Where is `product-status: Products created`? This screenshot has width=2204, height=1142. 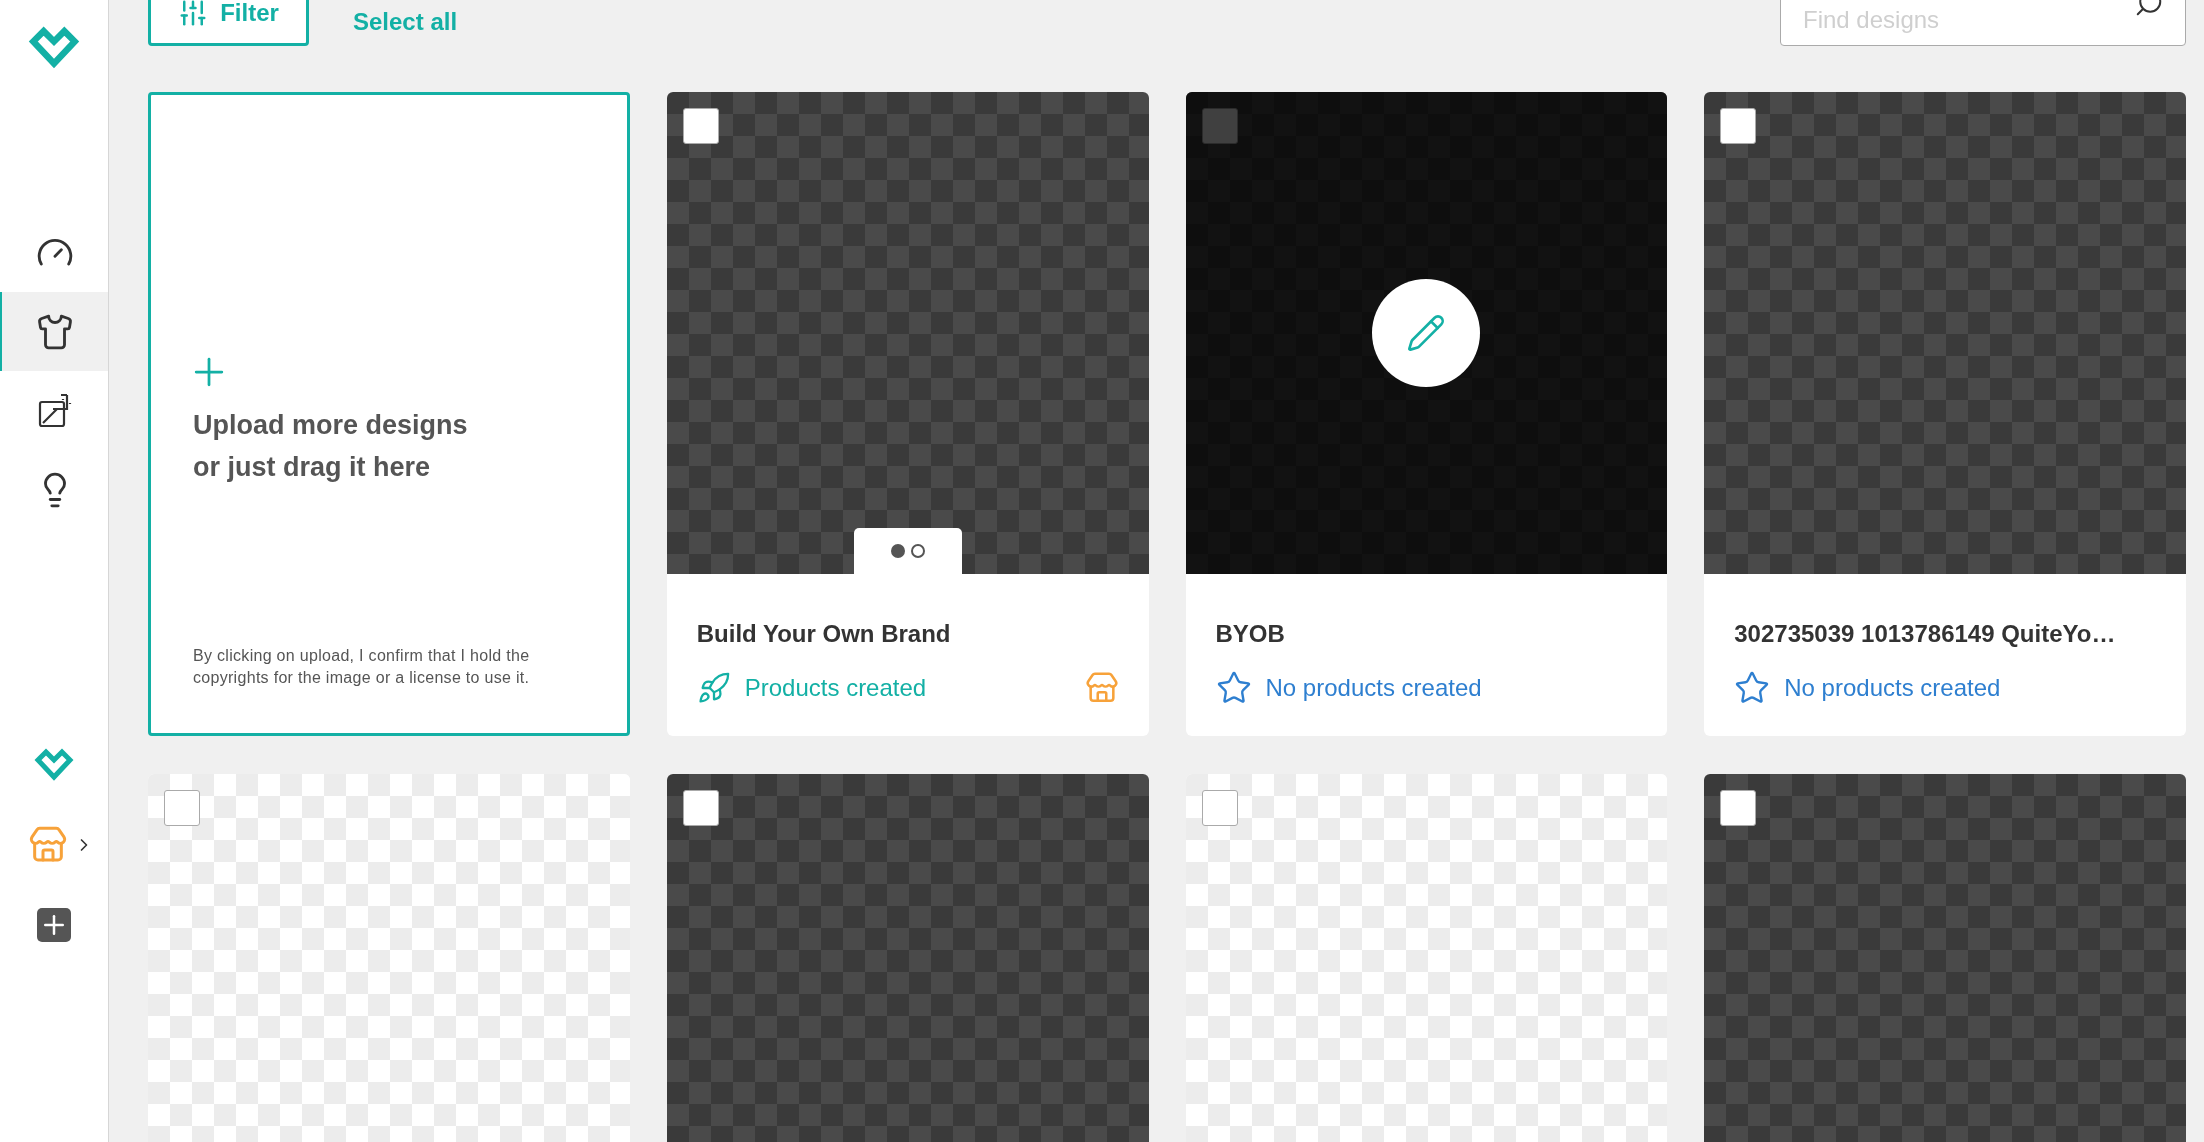 product-status: Products created is located at coordinates (835, 688).